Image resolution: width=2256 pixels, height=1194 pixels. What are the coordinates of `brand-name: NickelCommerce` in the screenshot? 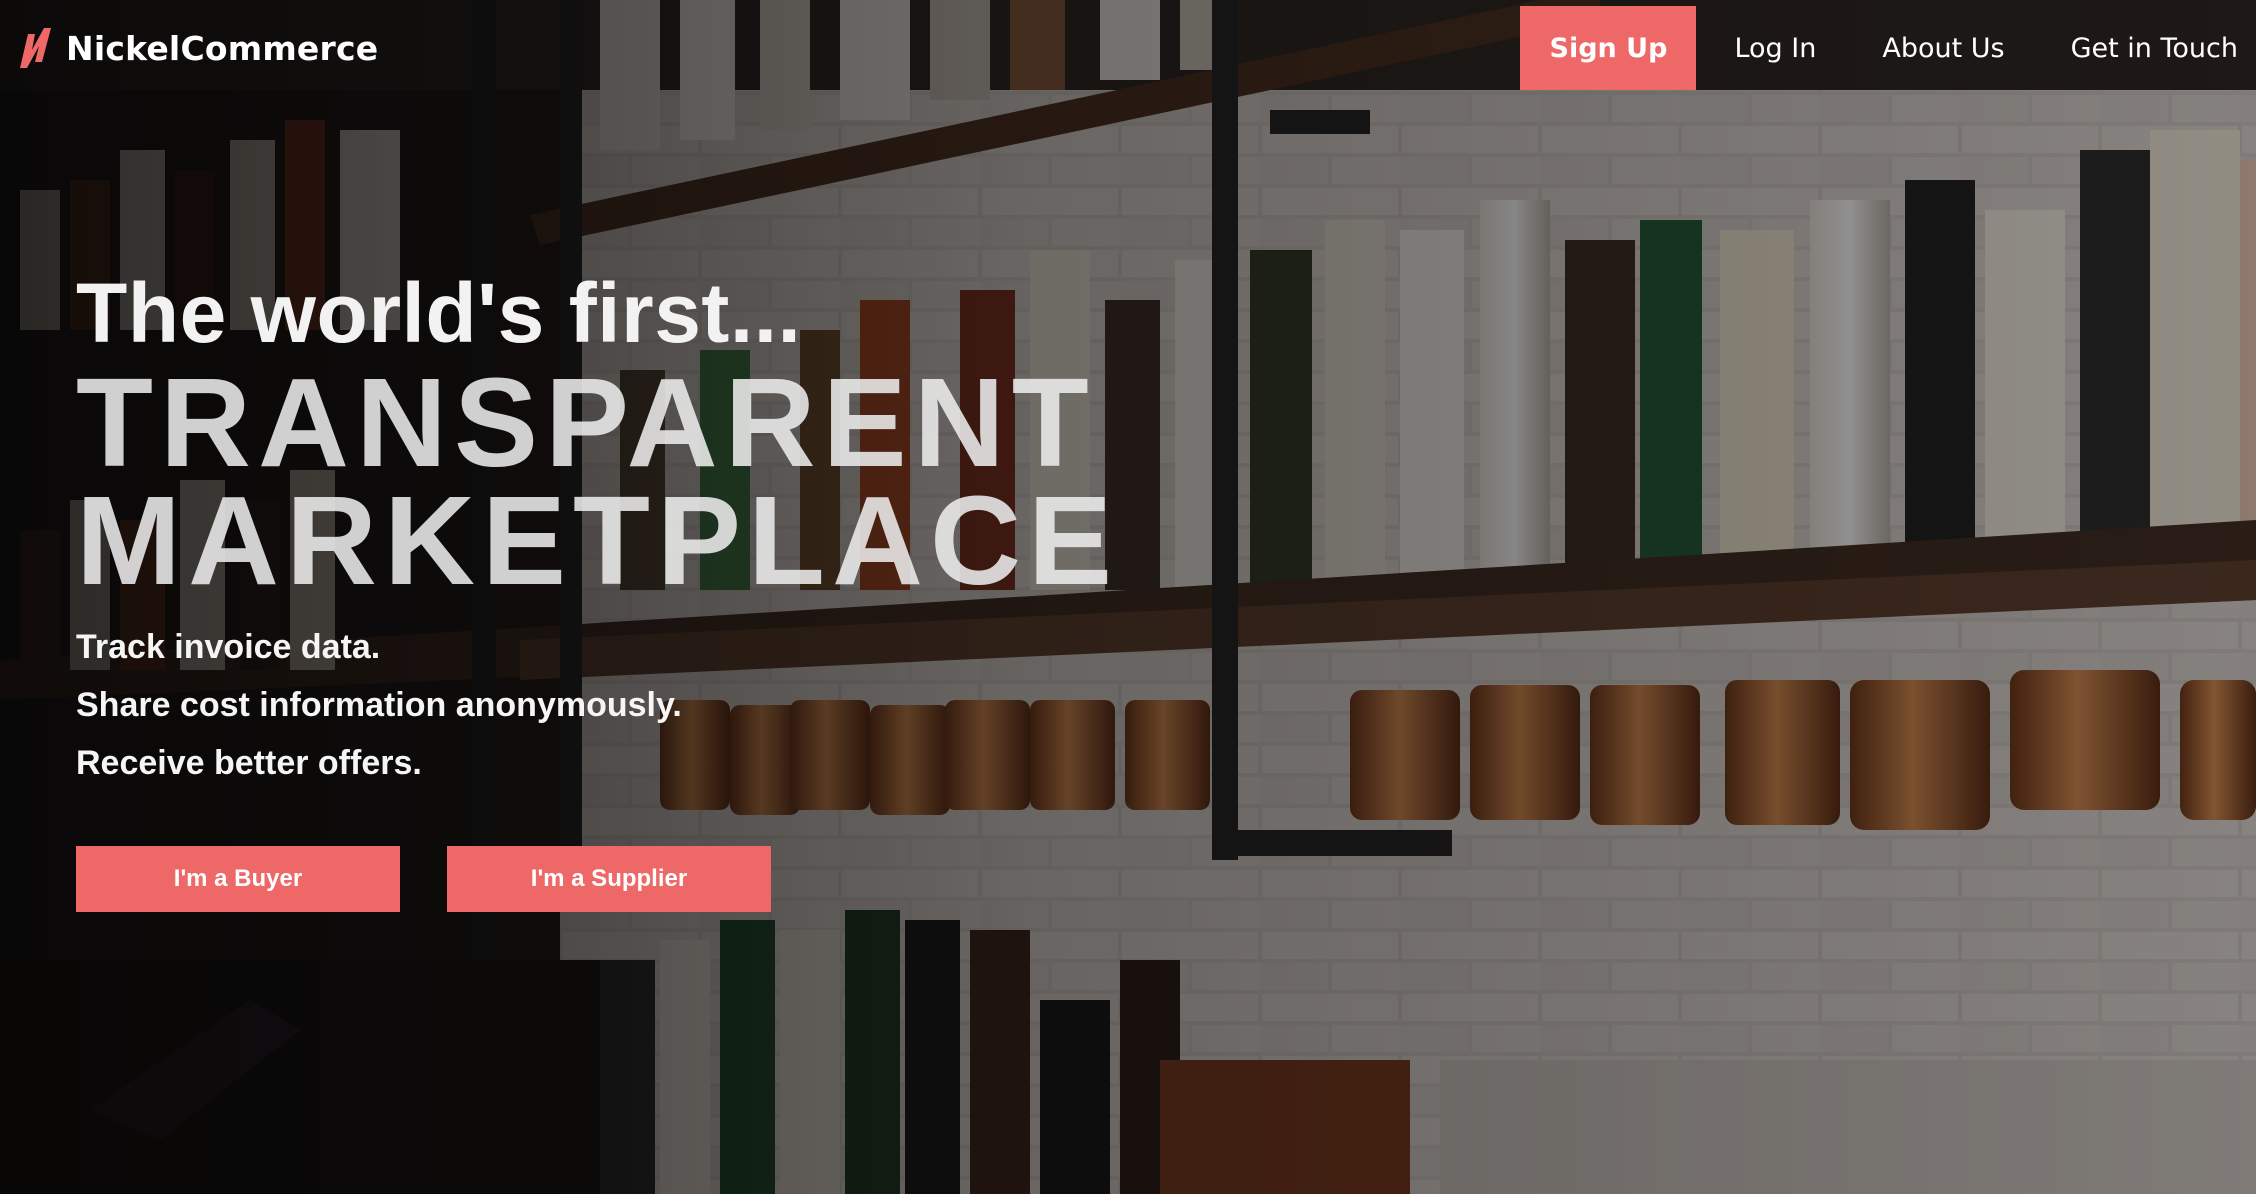 It's located at (222, 48).